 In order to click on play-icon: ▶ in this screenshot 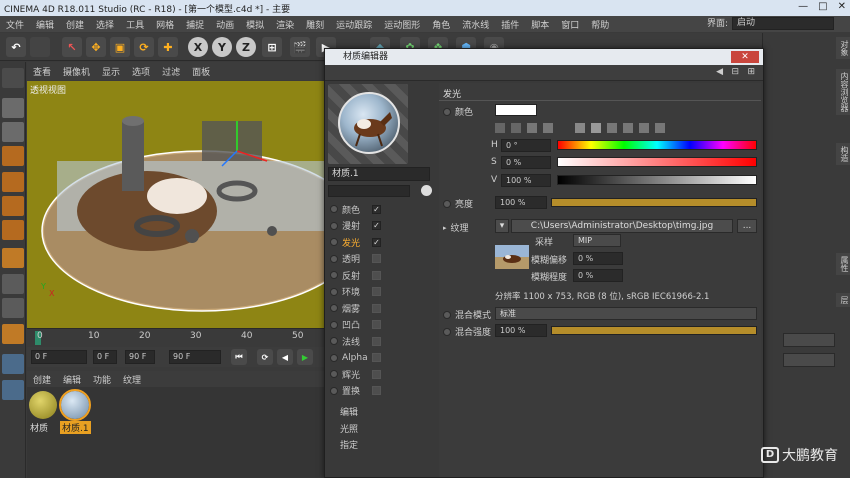, I will do `click(305, 357)`.